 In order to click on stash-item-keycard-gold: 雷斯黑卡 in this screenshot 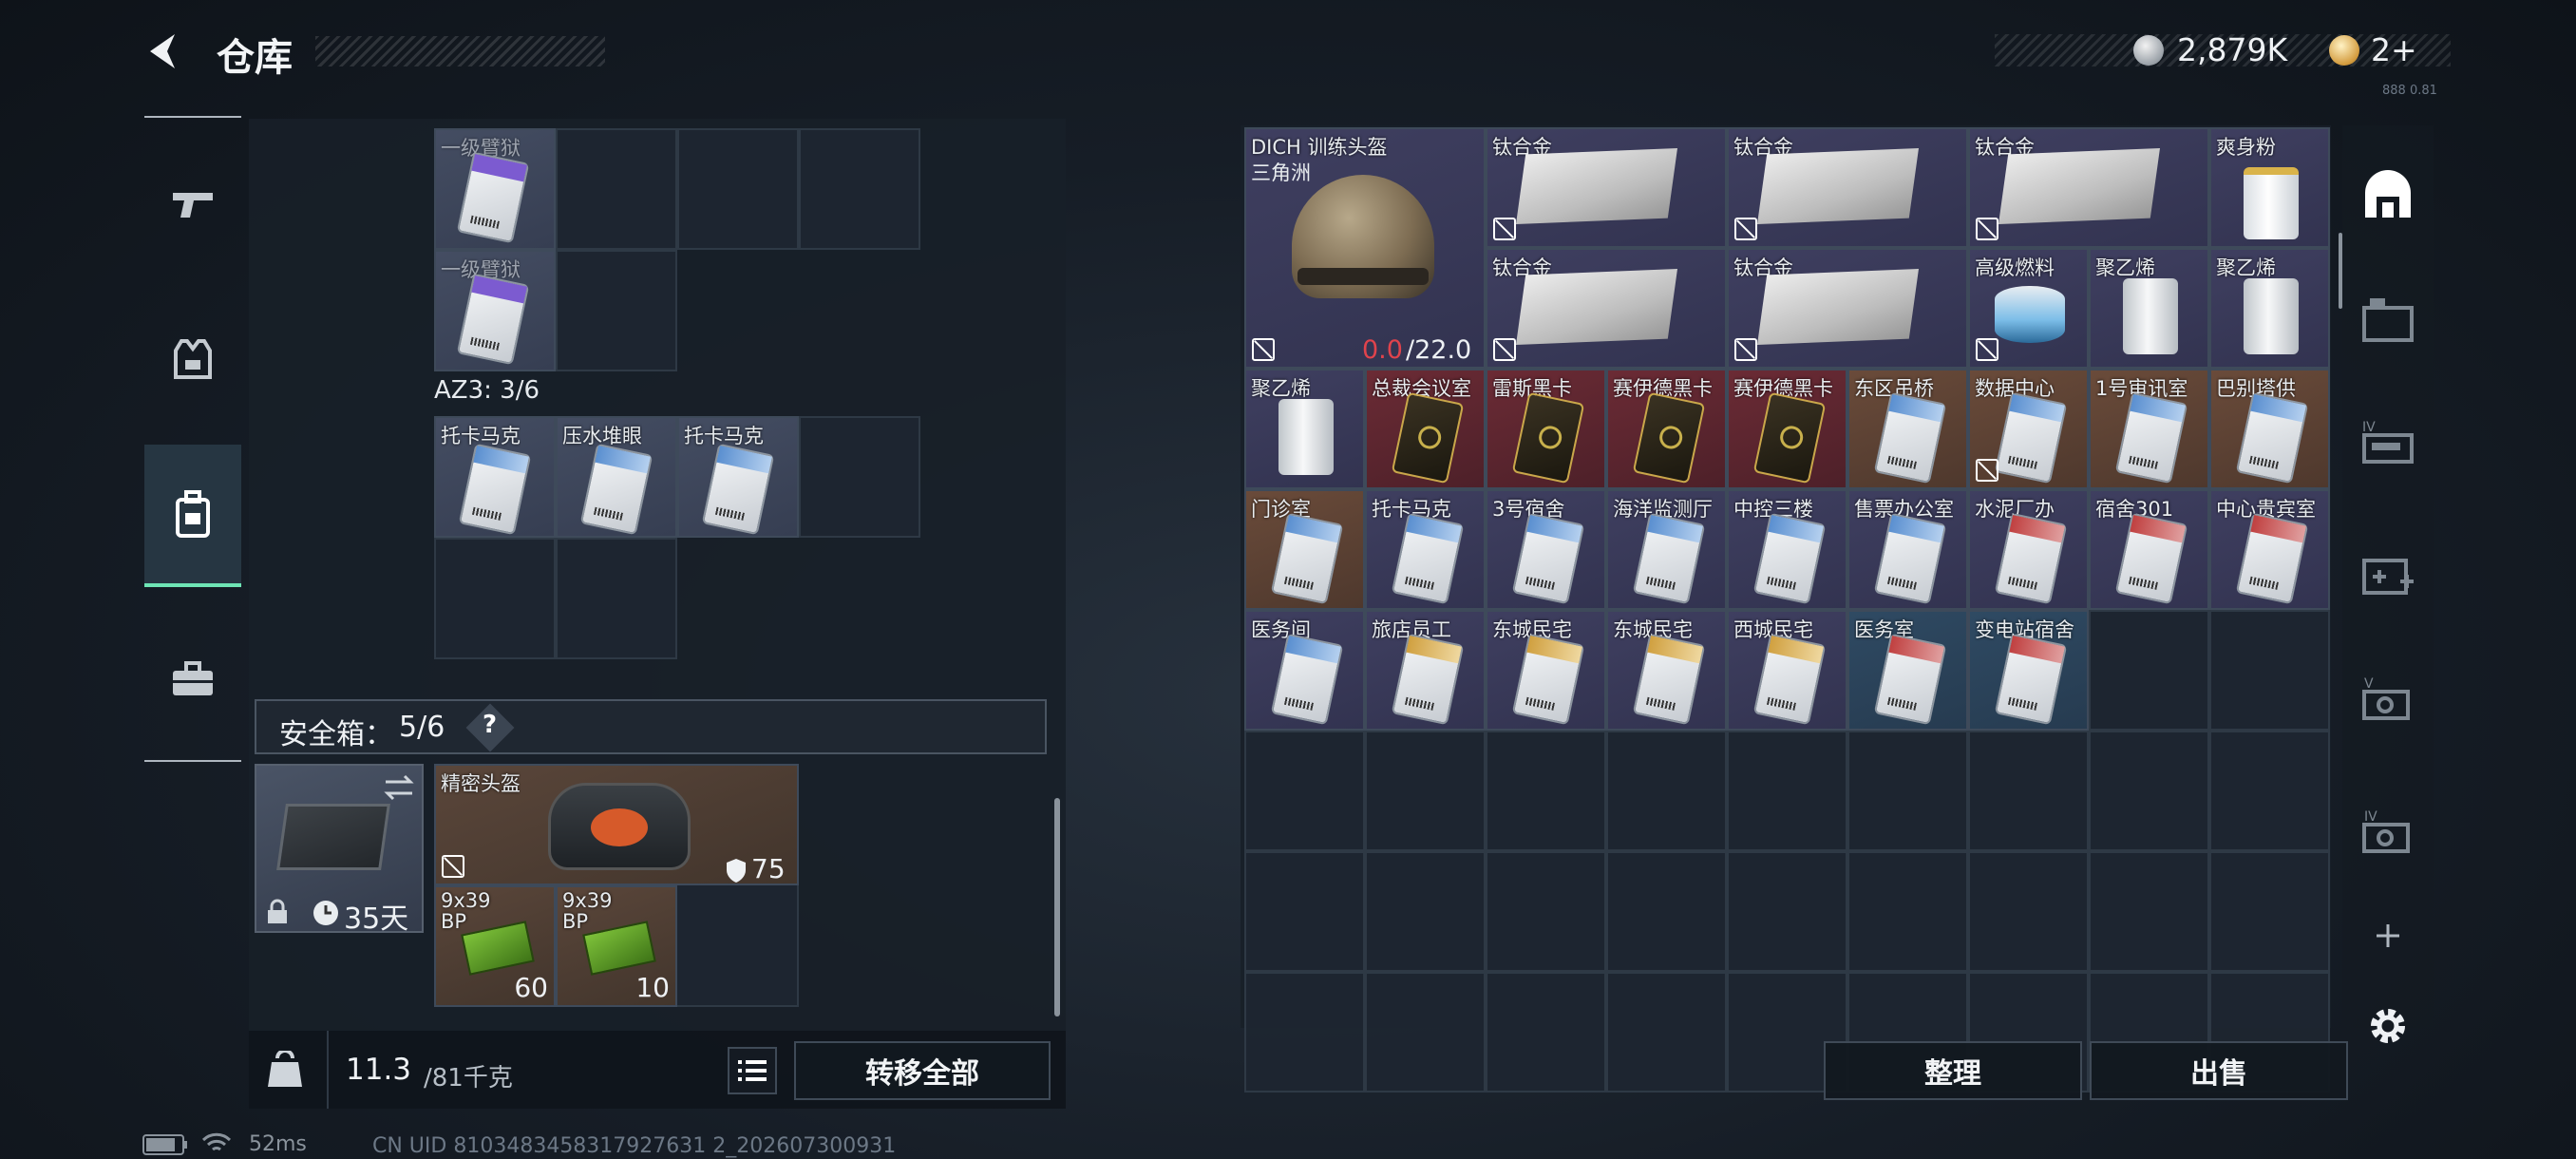, I will do `click(1546, 429)`.